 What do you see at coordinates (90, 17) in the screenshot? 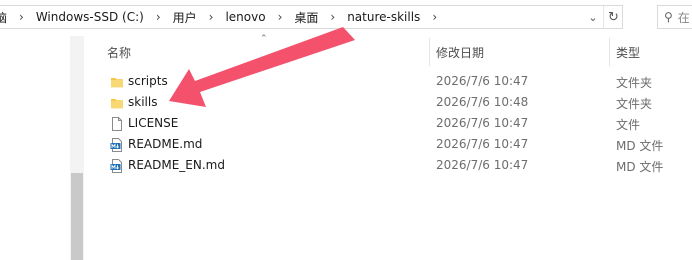
I see `breadcrumb-item-drive: Windows-SSD (C:)` at bounding box center [90, 17].